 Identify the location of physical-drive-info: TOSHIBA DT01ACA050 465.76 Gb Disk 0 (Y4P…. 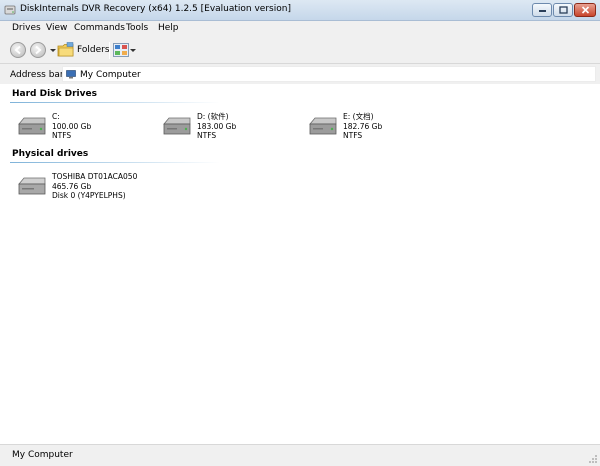
(94, 186).